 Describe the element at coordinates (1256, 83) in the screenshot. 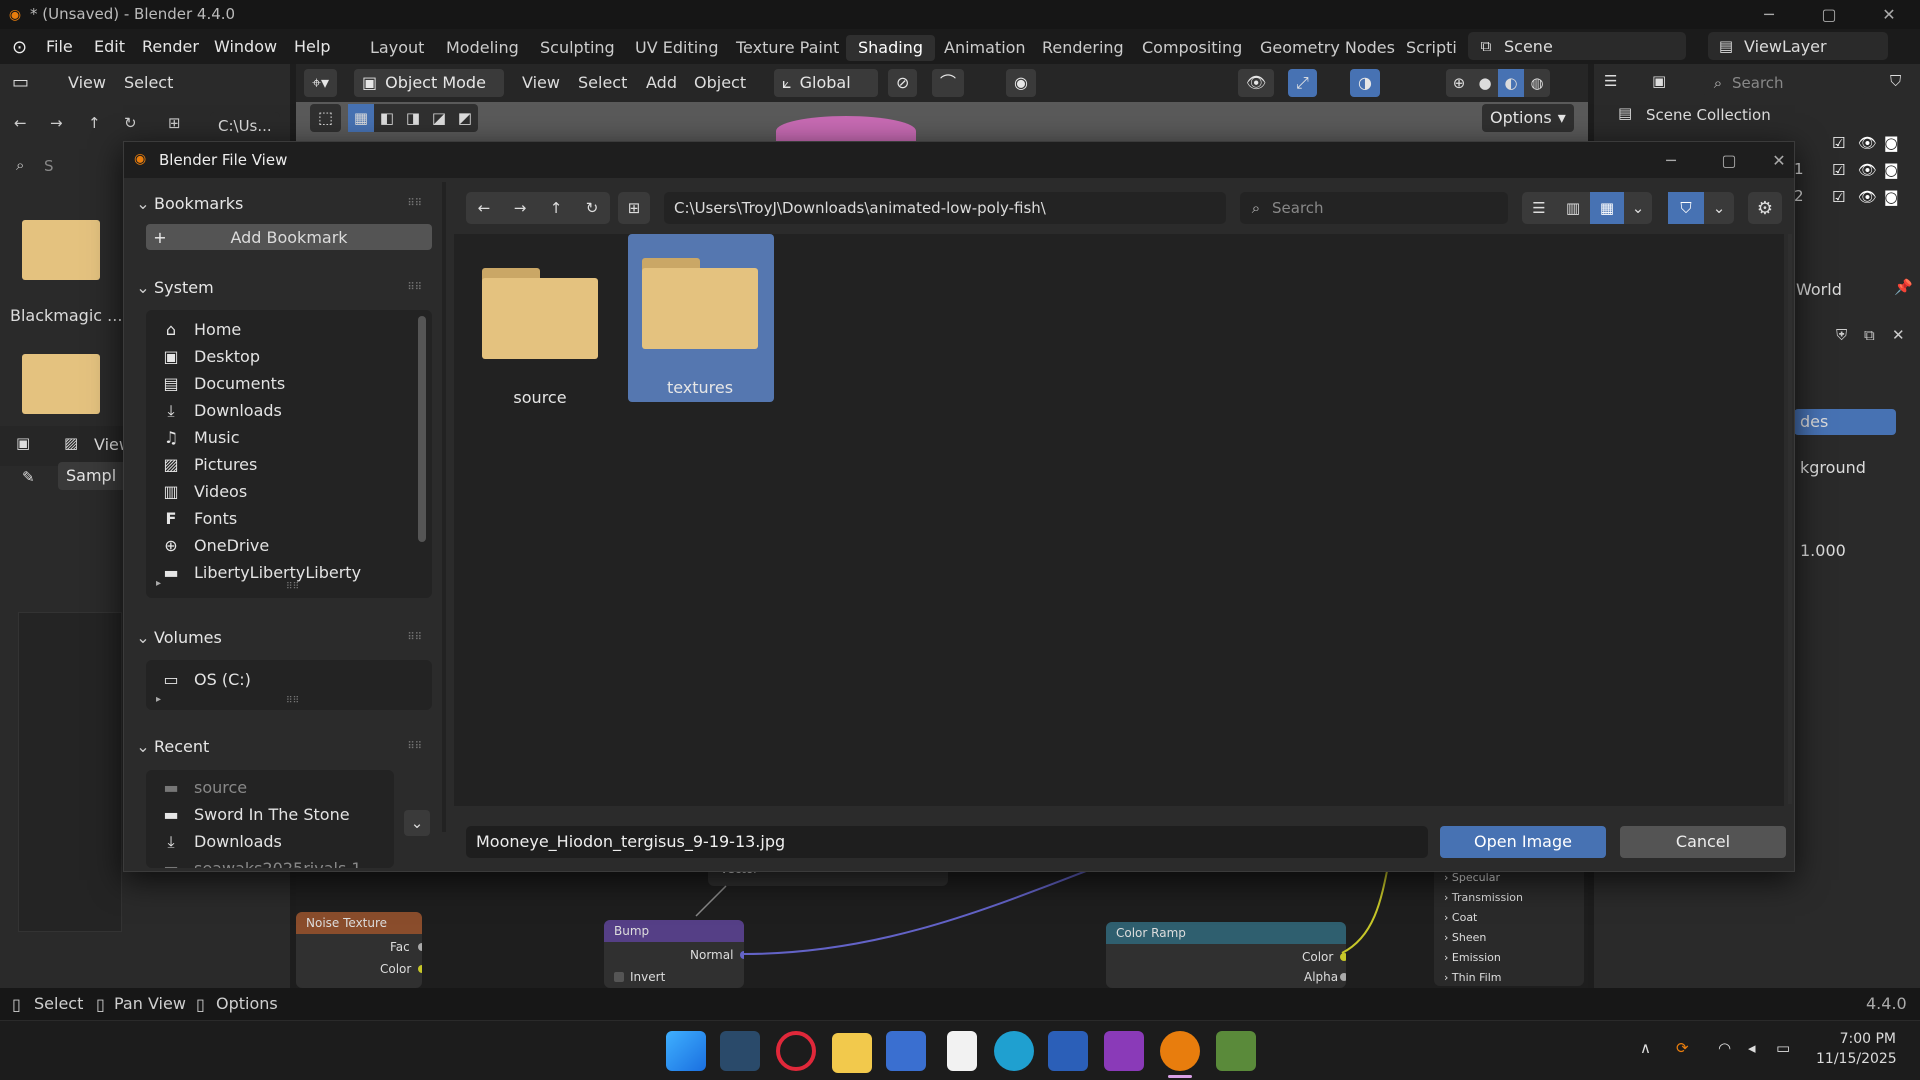

I see `visibility-icon: 👁` at that location.